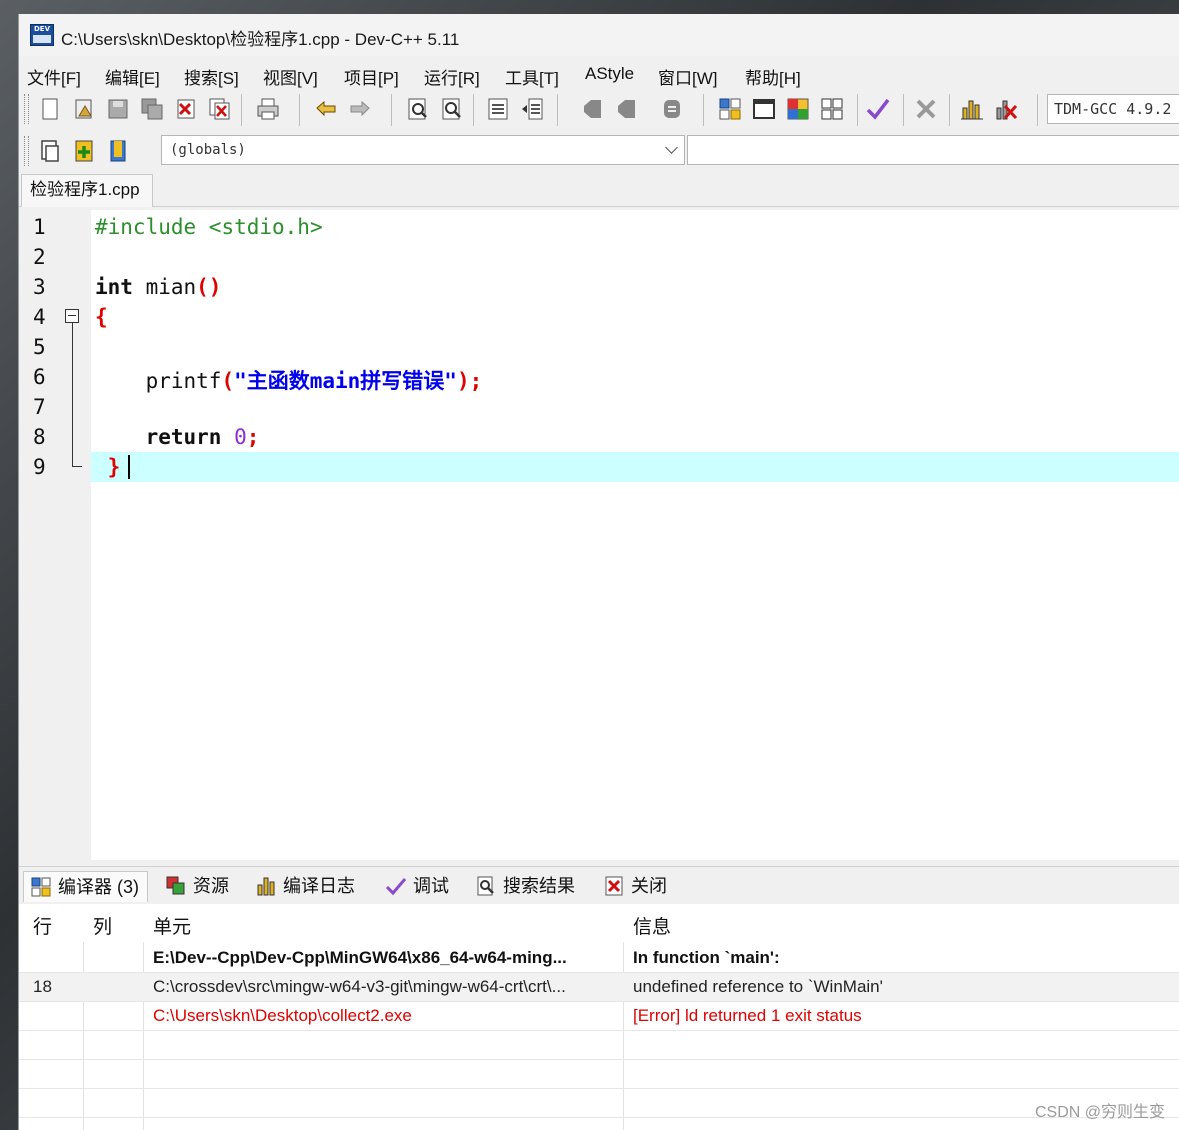  I want to click on compile-icon, so click(730, 109).